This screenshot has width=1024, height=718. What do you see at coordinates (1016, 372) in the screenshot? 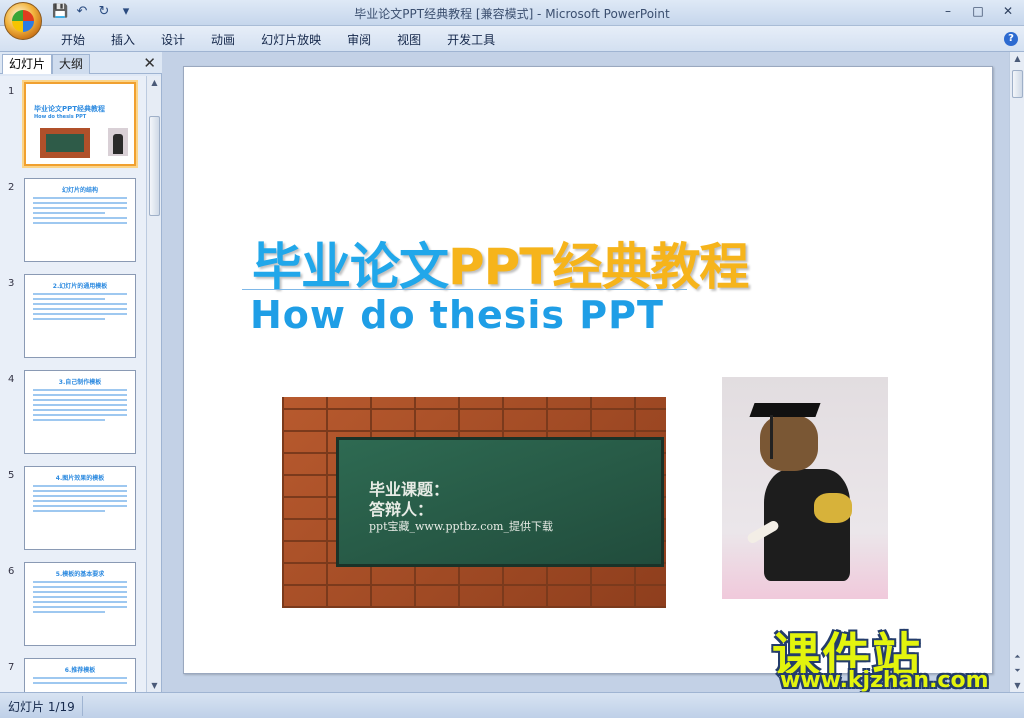
I see `slide-scrollbar: ▲ ⏶ ⏷ ▼` at bounding box center [1016, 372].